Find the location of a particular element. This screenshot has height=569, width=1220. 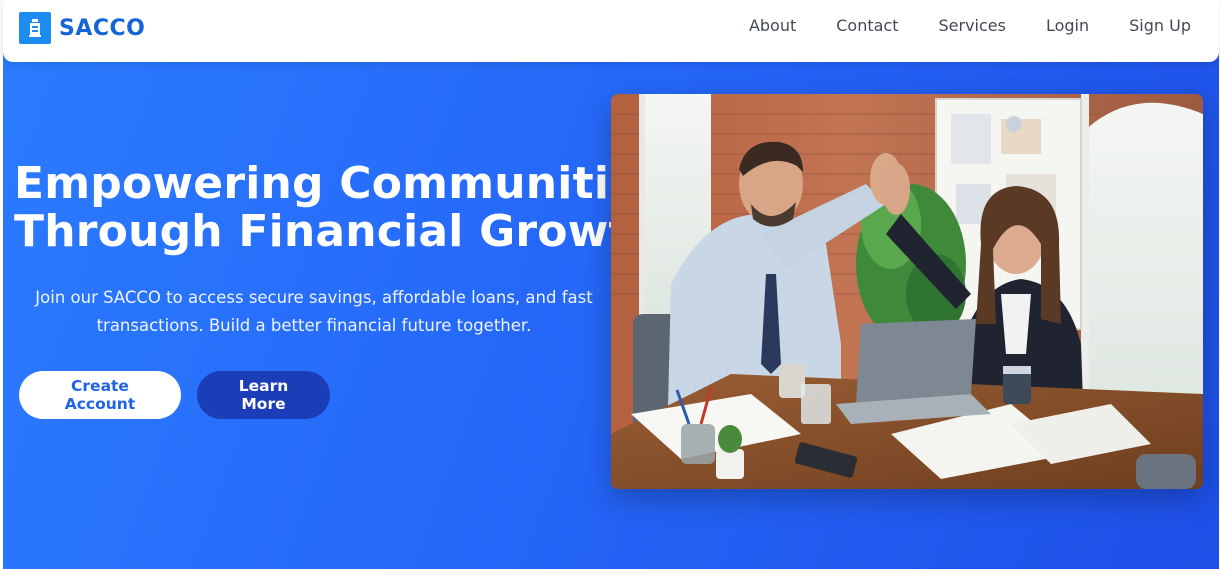

headline-line-2: Through Financial Growth is located at coordinates (338, 231).